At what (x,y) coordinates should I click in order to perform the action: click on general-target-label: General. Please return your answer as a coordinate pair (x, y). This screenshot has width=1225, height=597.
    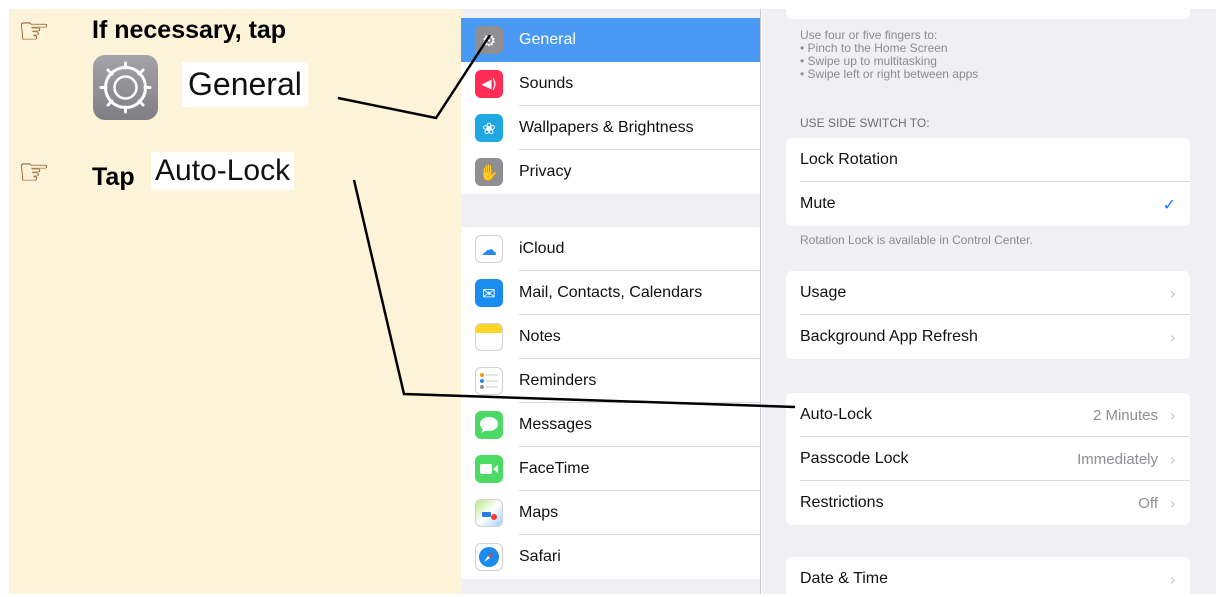
    Looking at the image, I should click on (245, 84).